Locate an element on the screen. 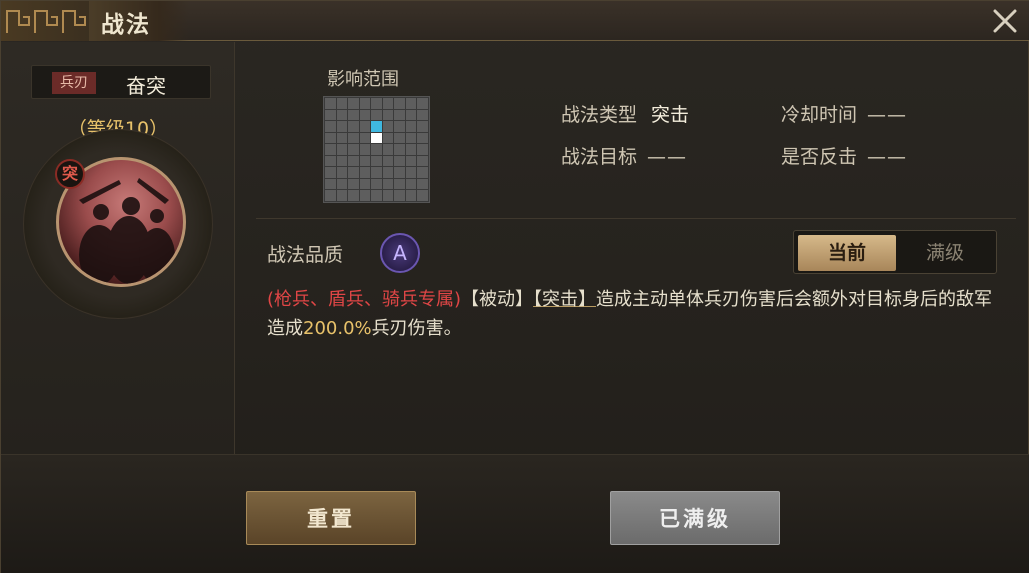  info-cooldown: 冷却时间 —— is located at coordinates (844, 113).